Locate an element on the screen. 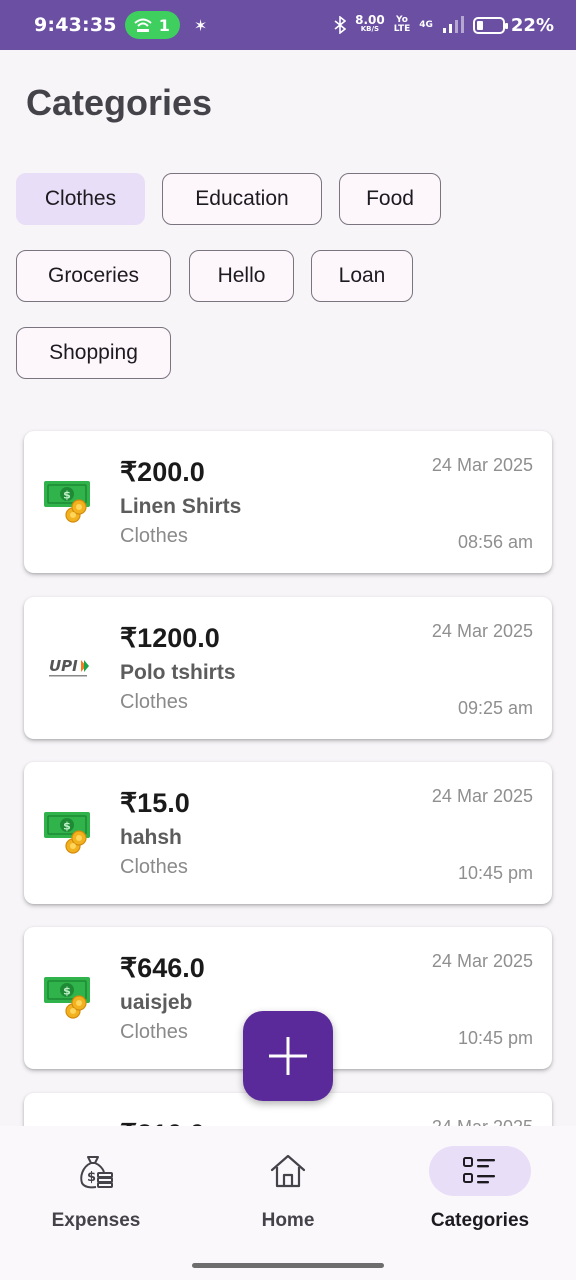 This screenshot has height=1280, width=576. nav-label: Categories is located at coordinates (480, 1220).